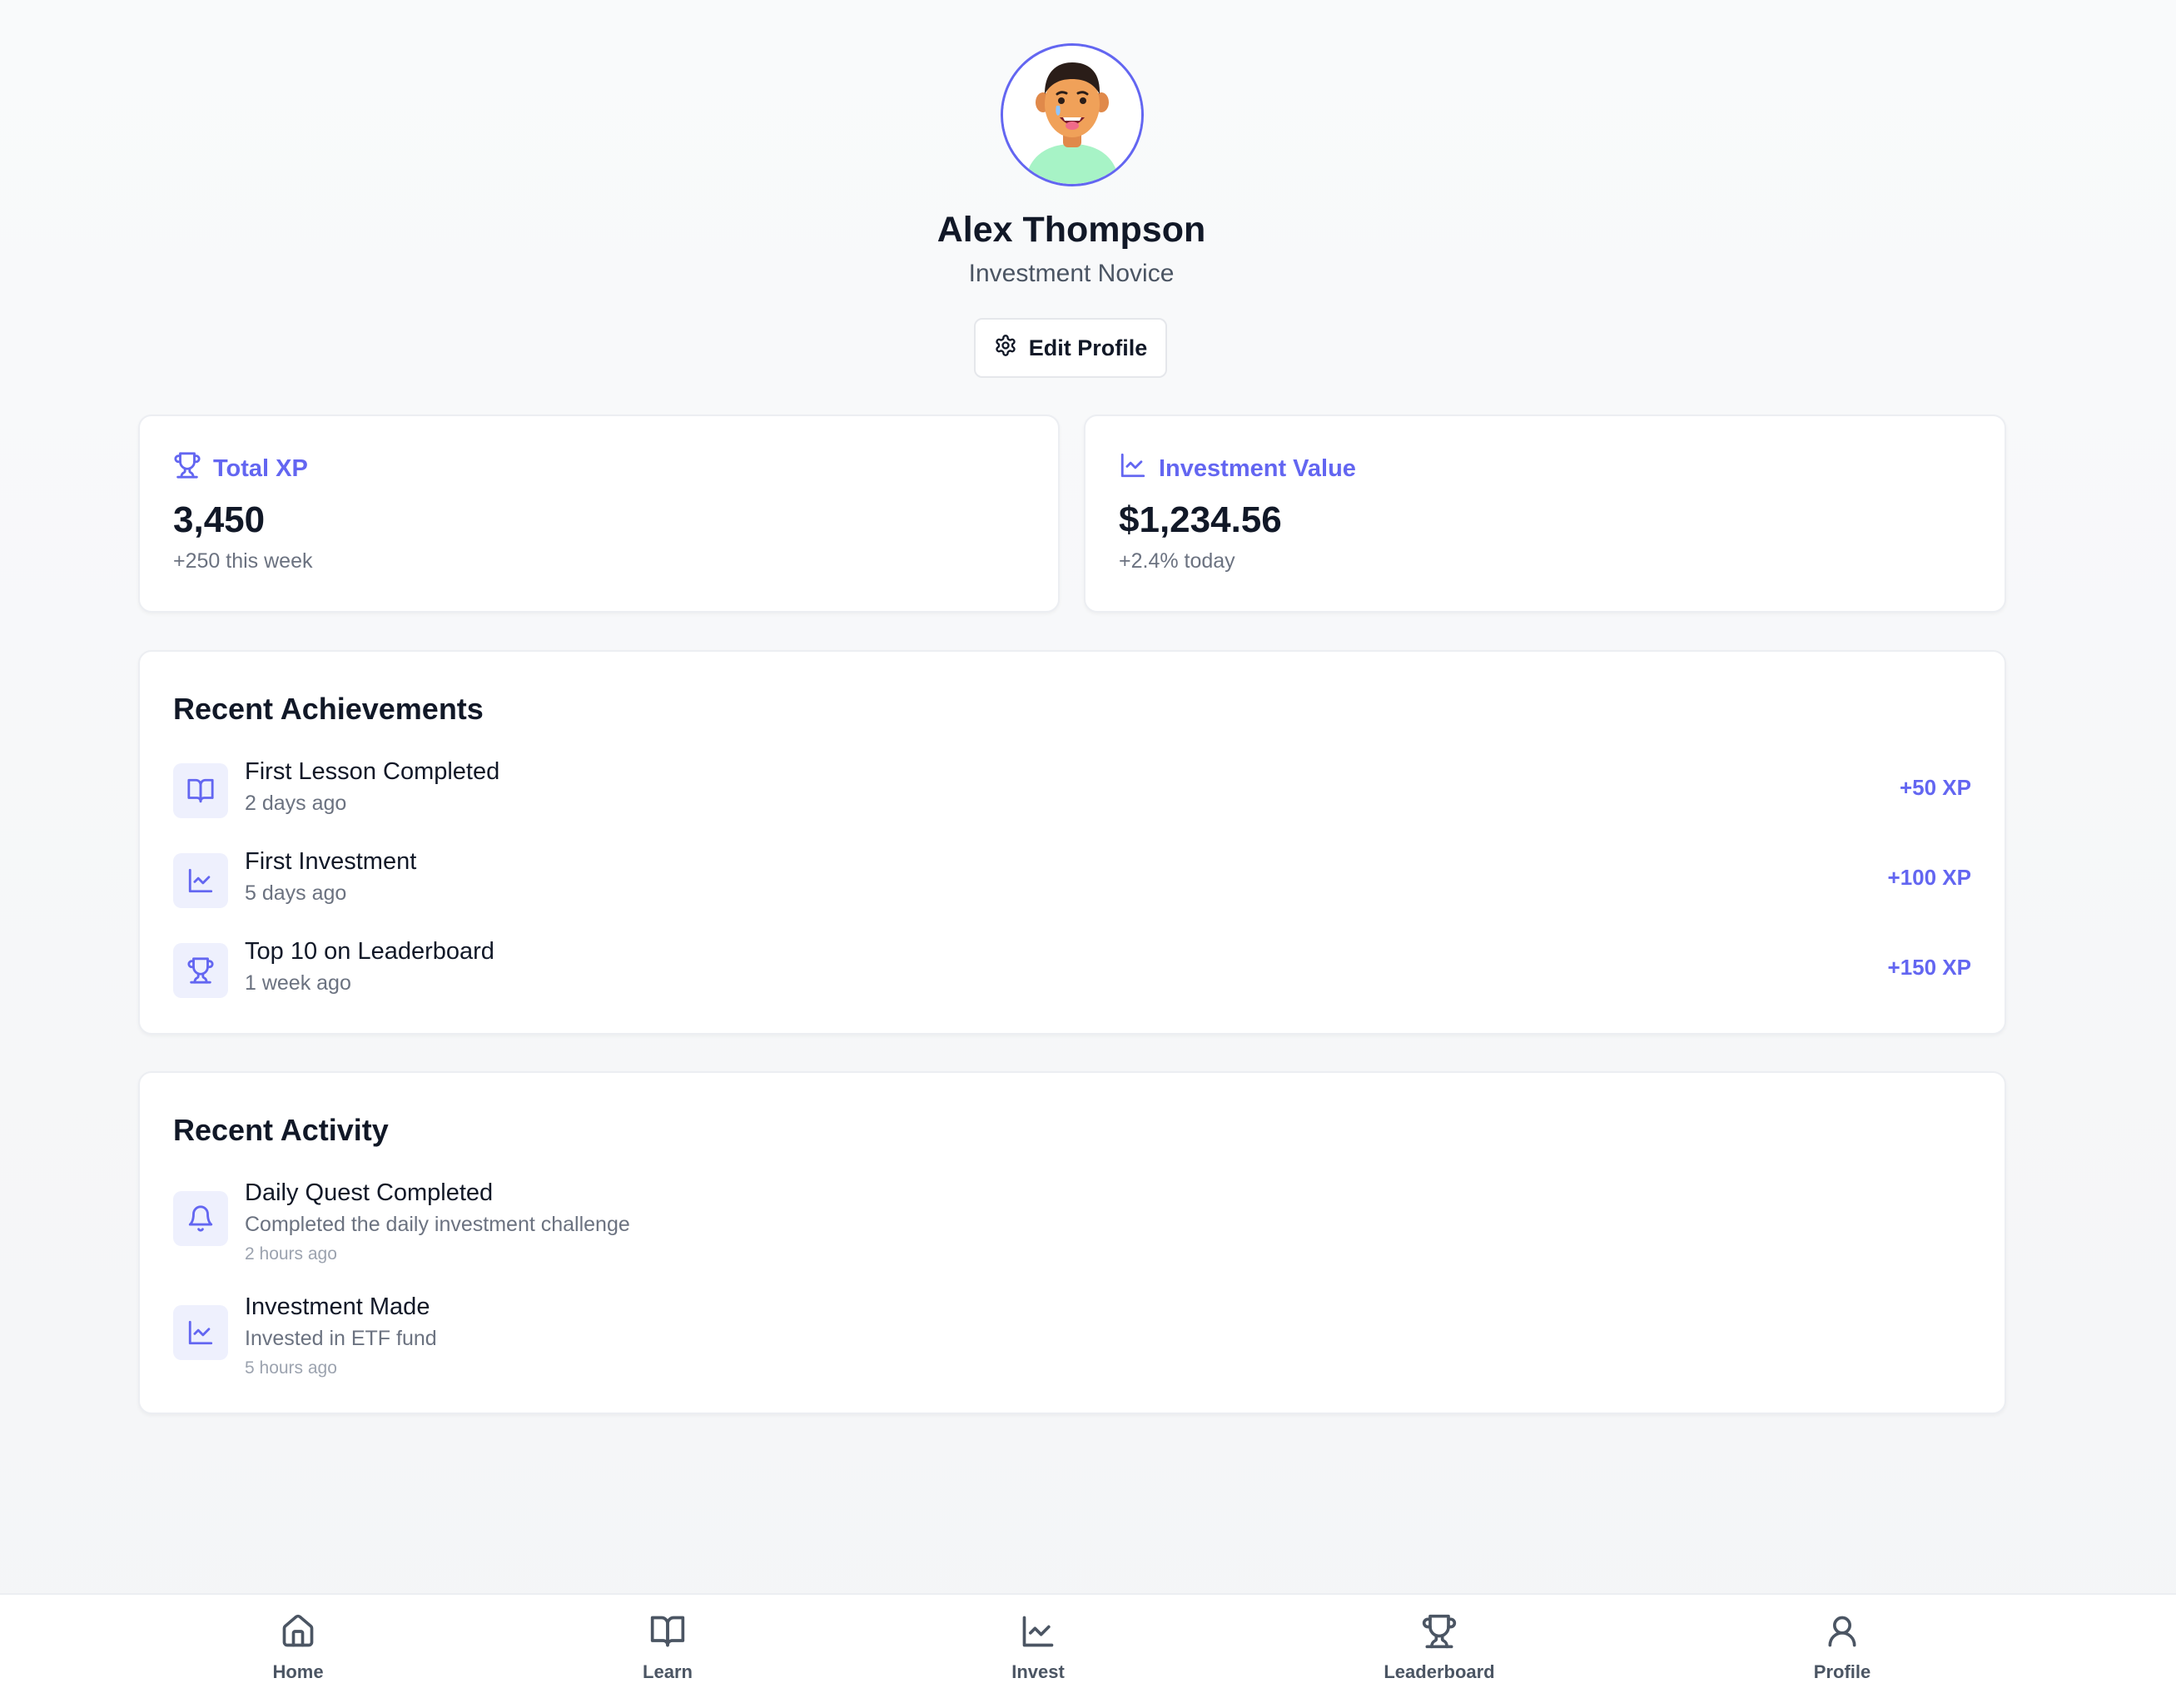 The width and height of the screenshot is (2176, 1708). Describe the element at coordinates (337, 1306) in the screenshot. I see `activity-title-text: Investment Made` at that location.